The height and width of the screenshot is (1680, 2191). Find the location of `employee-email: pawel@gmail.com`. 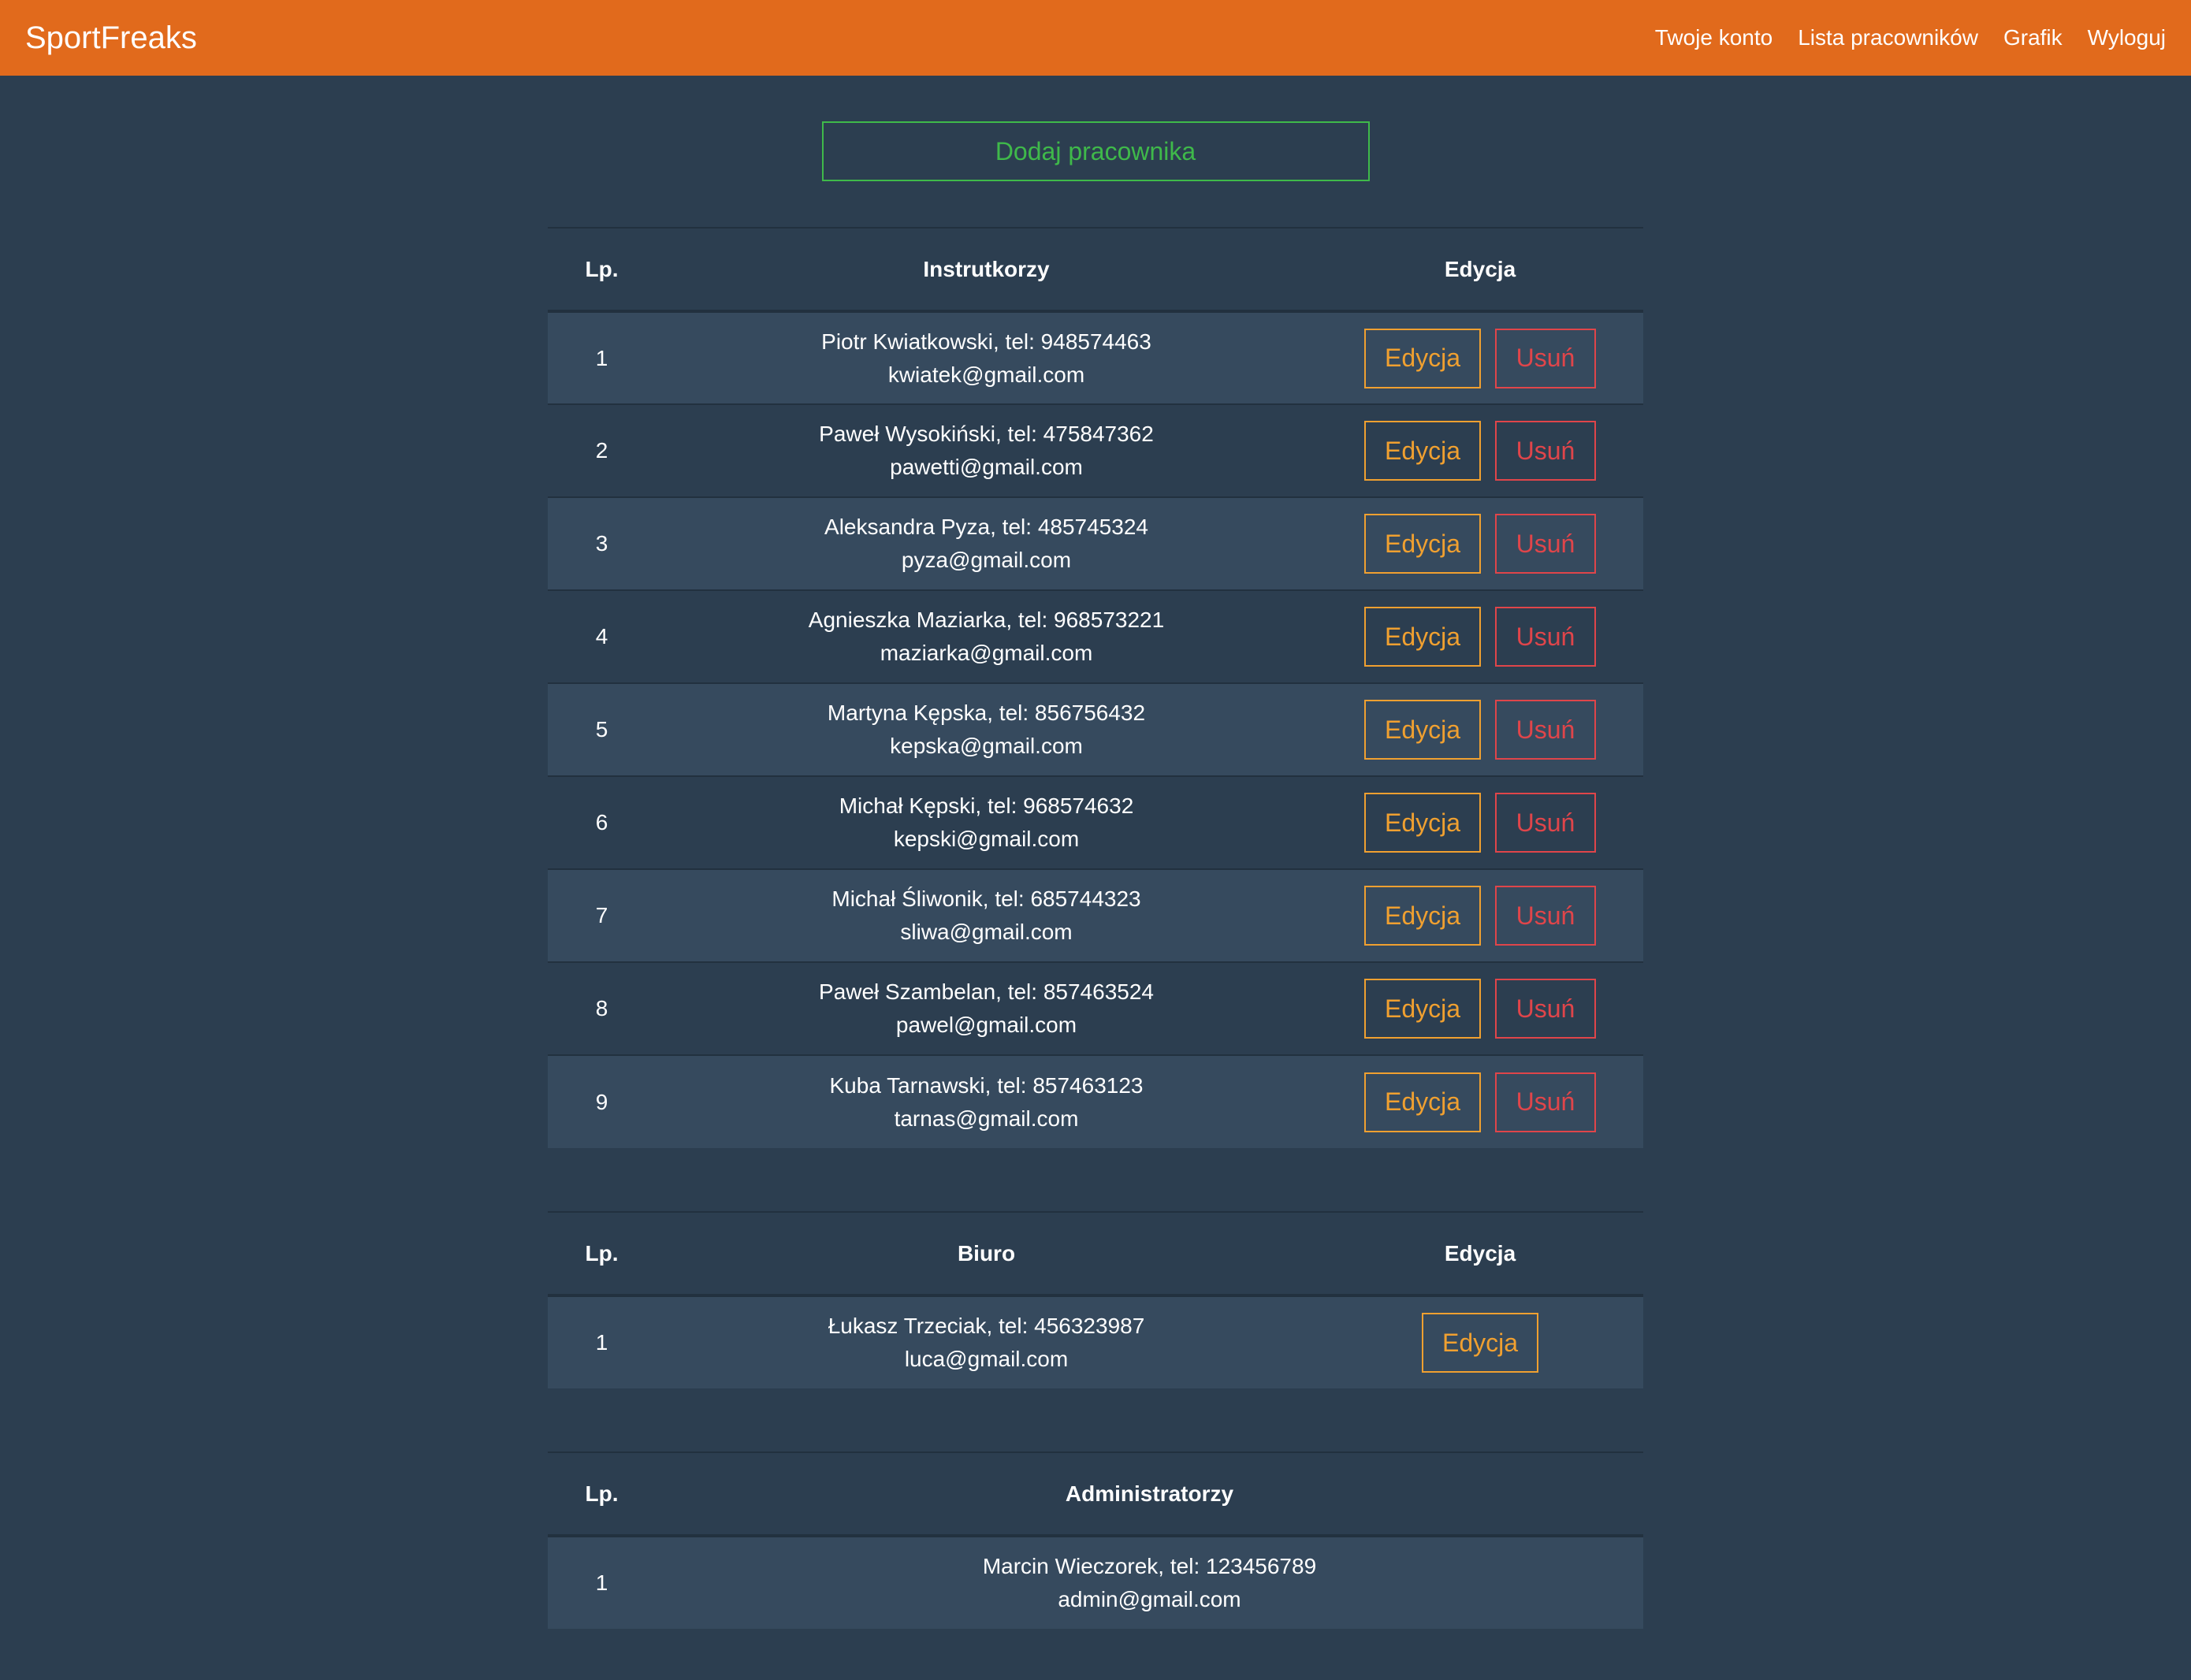

employee-email: pawel@gmail.com is located at coordinates (986, 1025).